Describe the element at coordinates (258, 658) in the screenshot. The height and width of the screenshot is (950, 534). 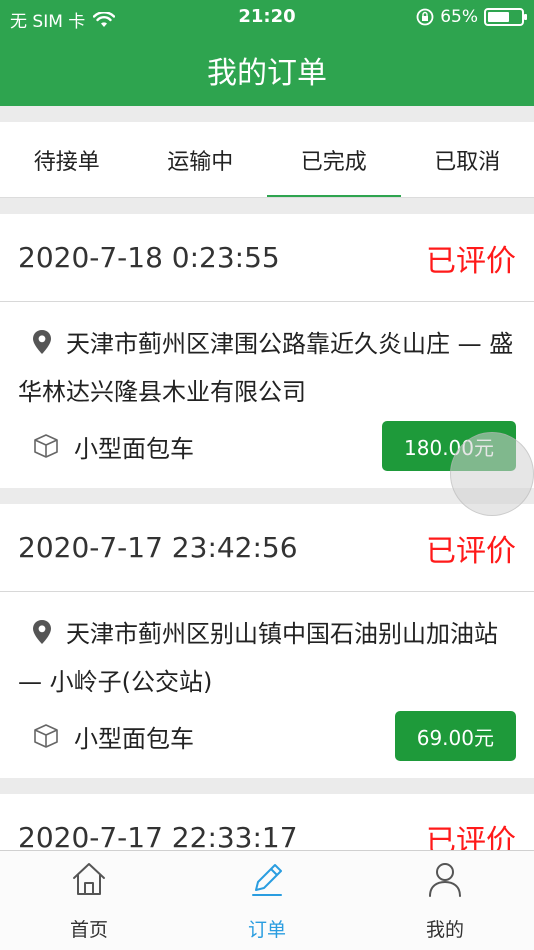
I see `order-route-text: 天津市蓟州区别山镇中国石油别山加油站 — 小岭子(公交站)` at that location.